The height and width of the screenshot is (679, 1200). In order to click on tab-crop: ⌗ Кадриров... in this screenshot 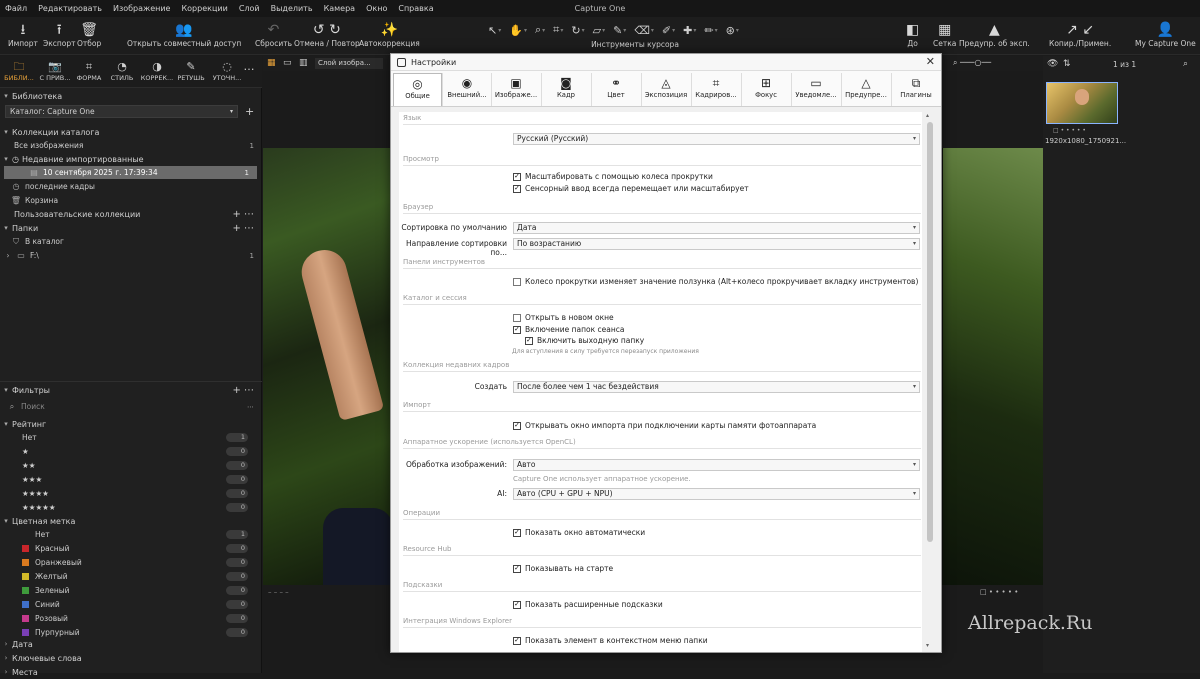, I will do `click(715, 89)`.